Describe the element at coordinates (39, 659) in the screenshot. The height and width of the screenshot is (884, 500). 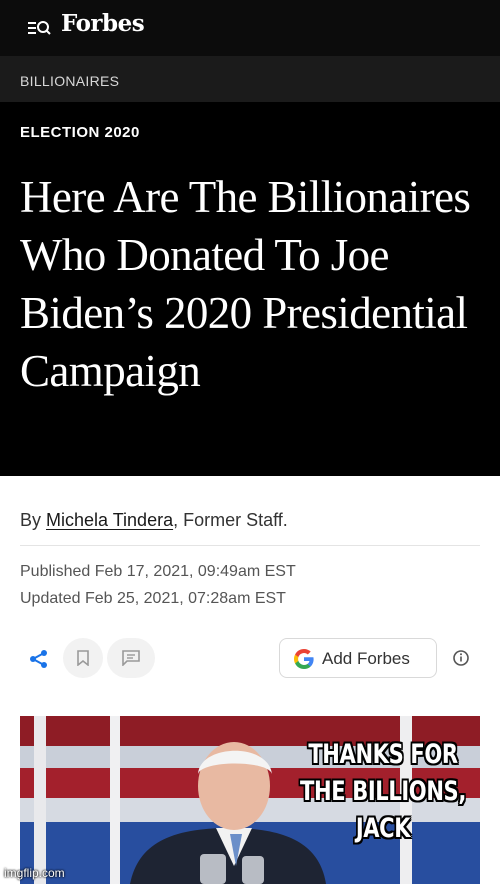
I see `share-icon` at that location.